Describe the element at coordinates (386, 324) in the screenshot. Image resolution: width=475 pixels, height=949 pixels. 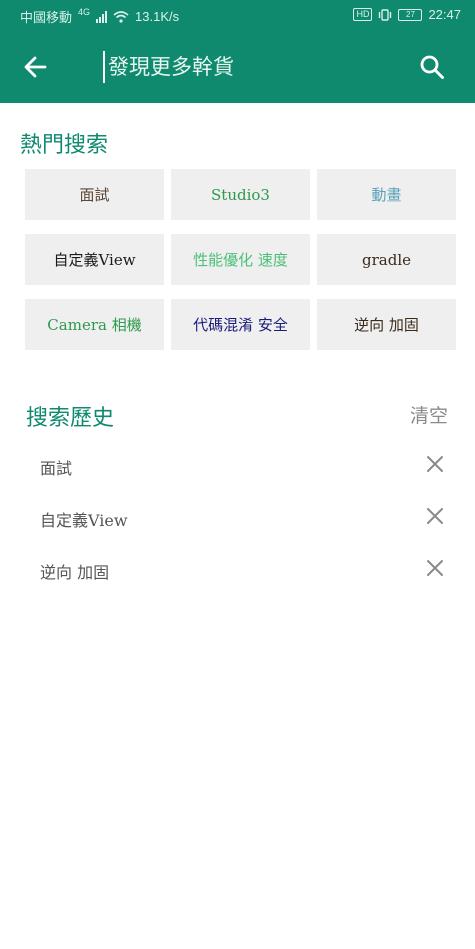
I see `hot-tag: 逆向 加固` at that location.